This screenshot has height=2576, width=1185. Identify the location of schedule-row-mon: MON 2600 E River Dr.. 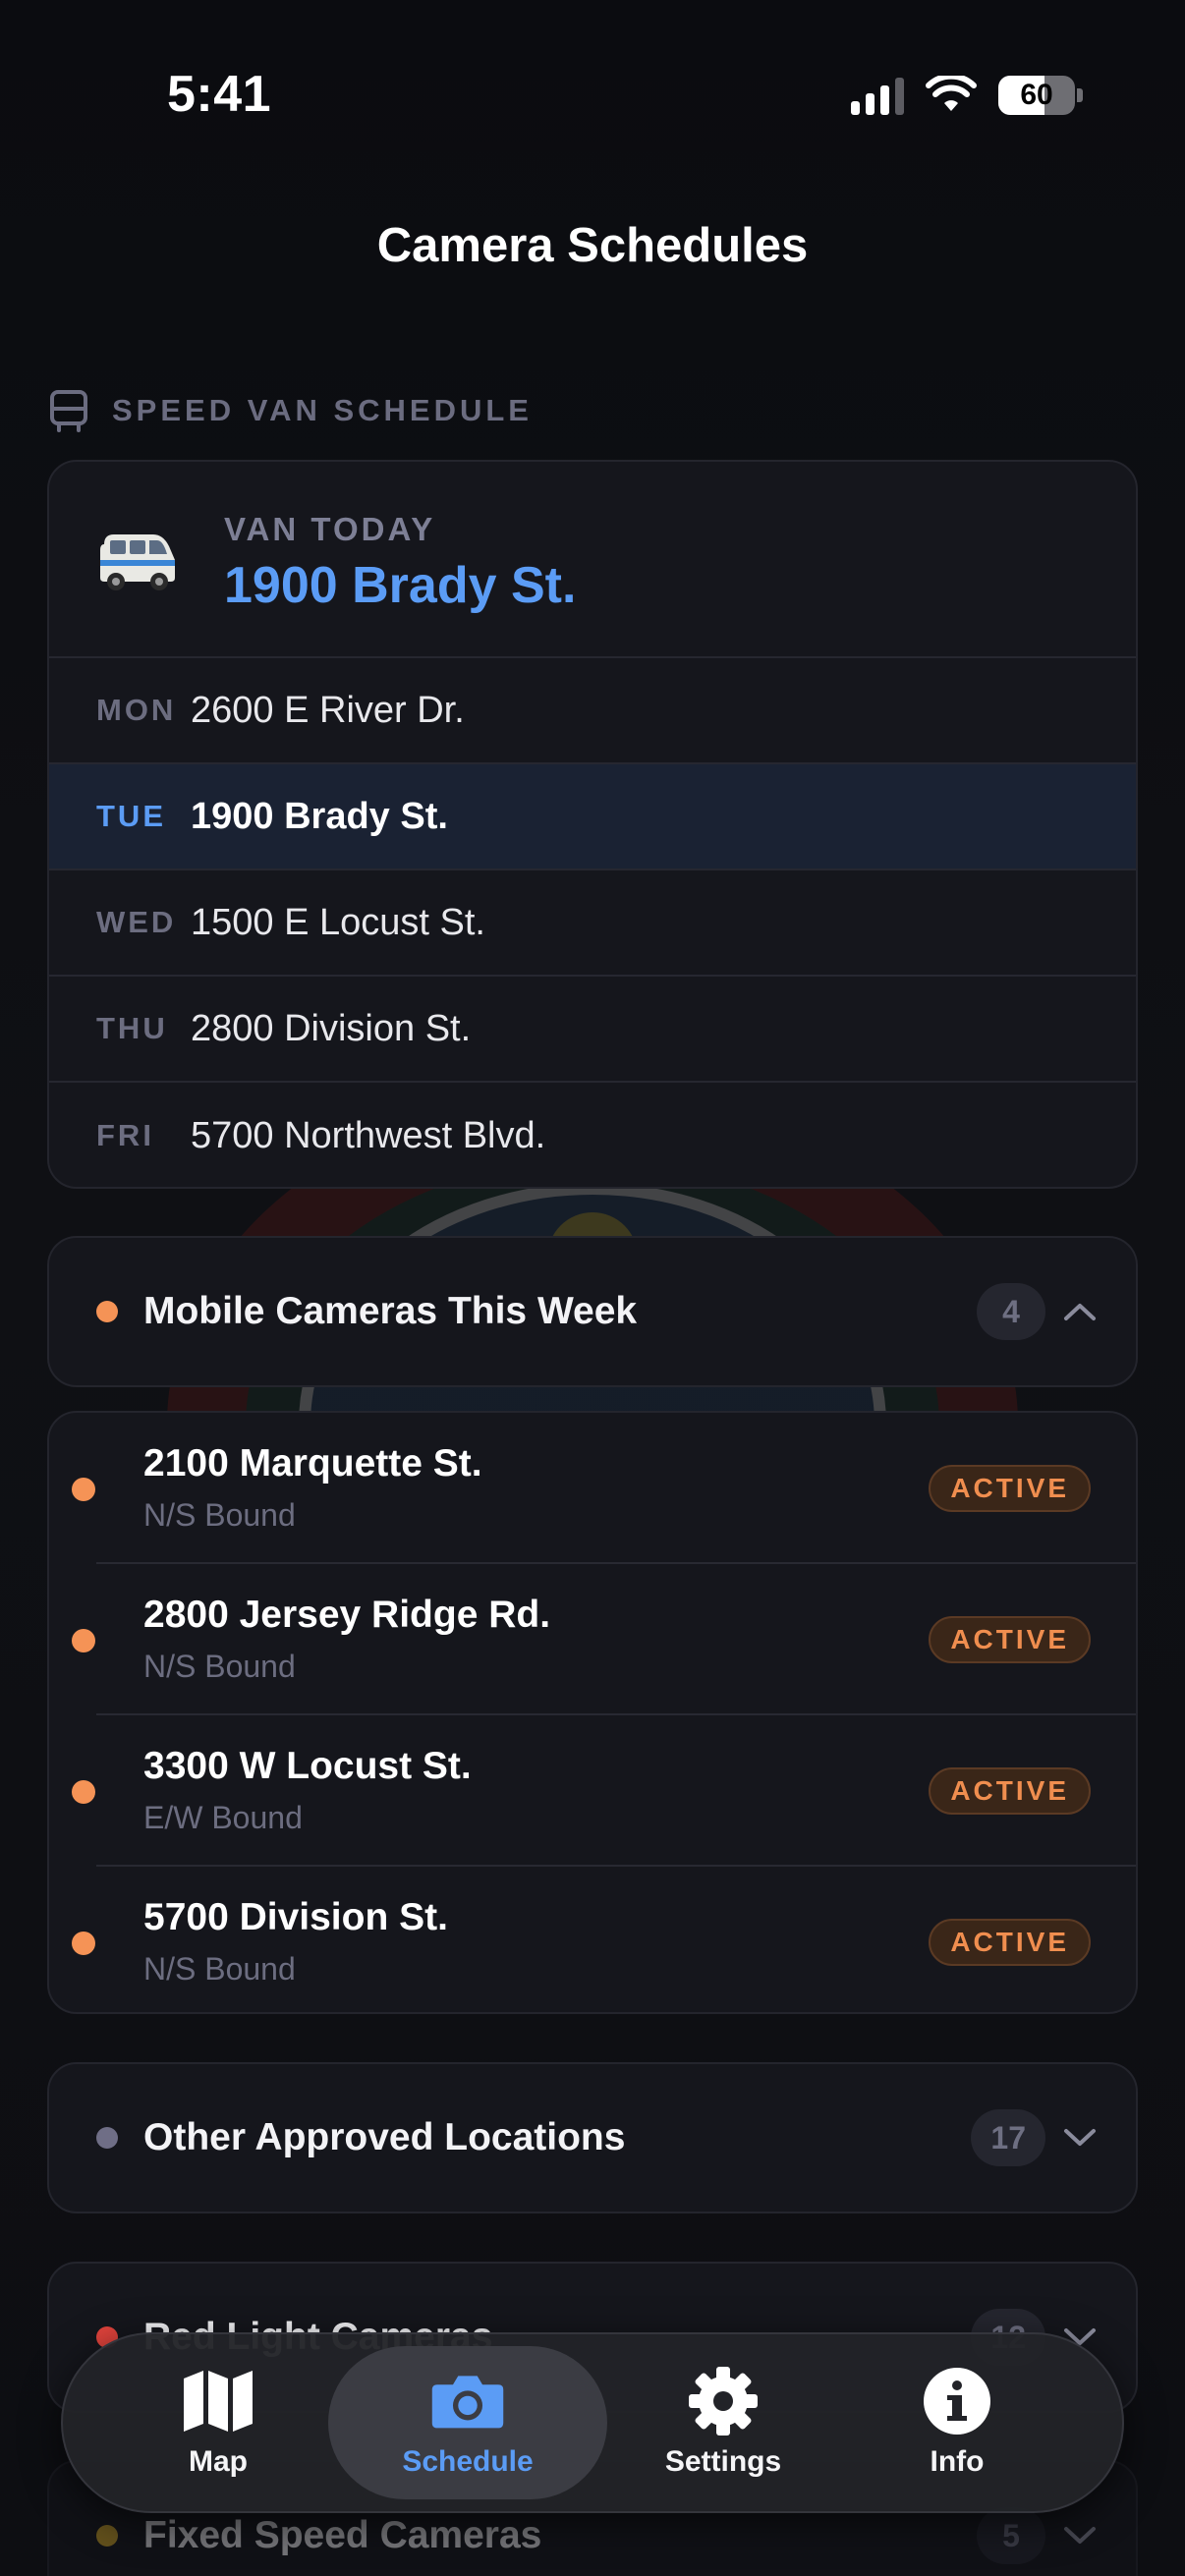
(592, 711).